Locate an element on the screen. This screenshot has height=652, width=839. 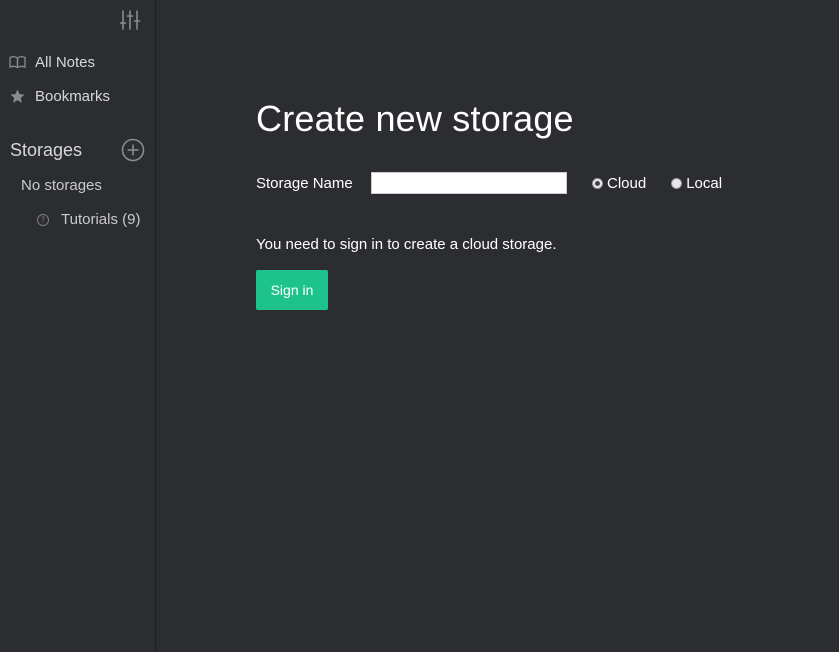
local-radio-button is located at coordinates (677, 183).